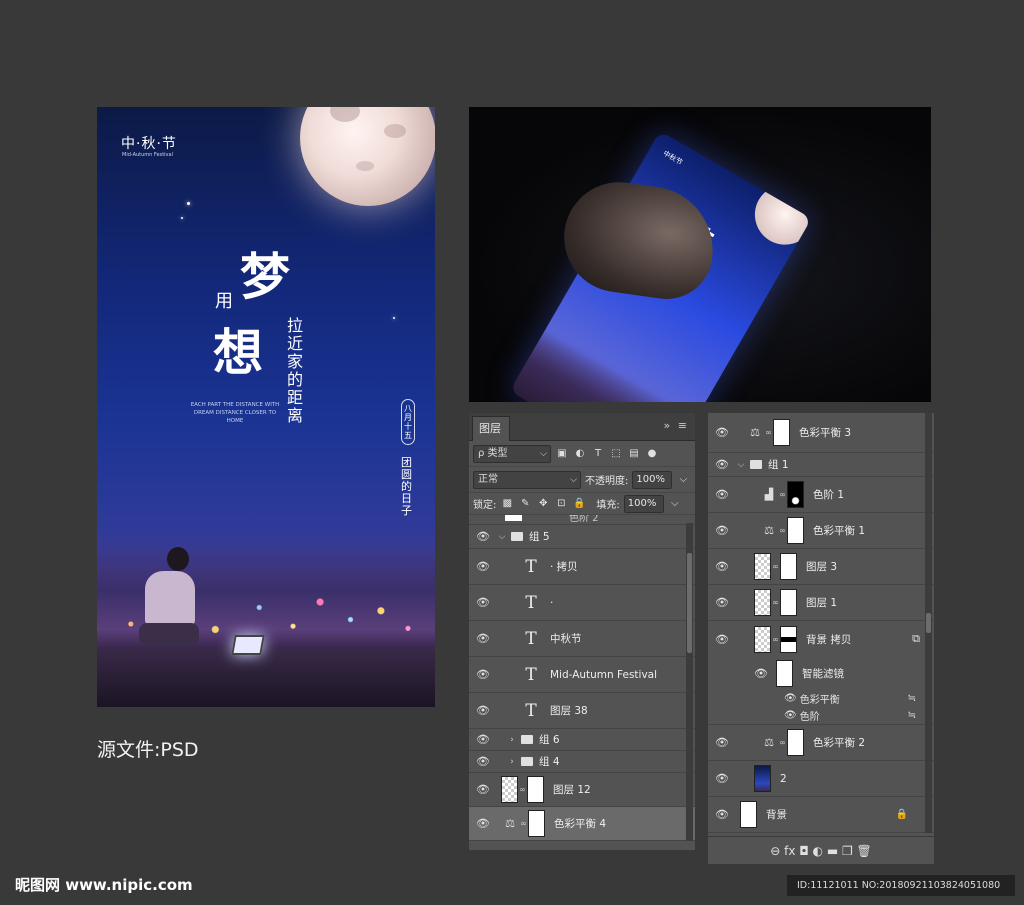 The width and height of the screenshot is (1024, 905). What do you see at coordinates (485, 505) in the screenshot?
I see `lock-label: 锁定:` at bounding box center [485, 505].